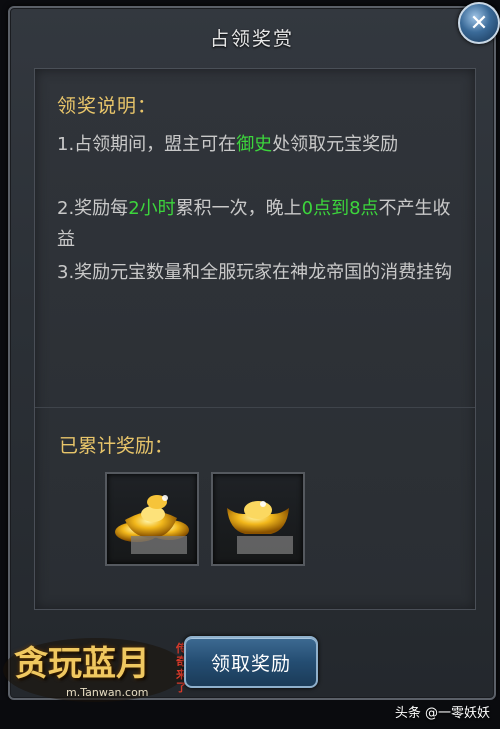 The height and width of the screenshot is (729, 500). What do you see at coordinates (82, 664) in the screenshot?
I see `logo-title: 贪玩蓝月` at bounding box center [82, 664].